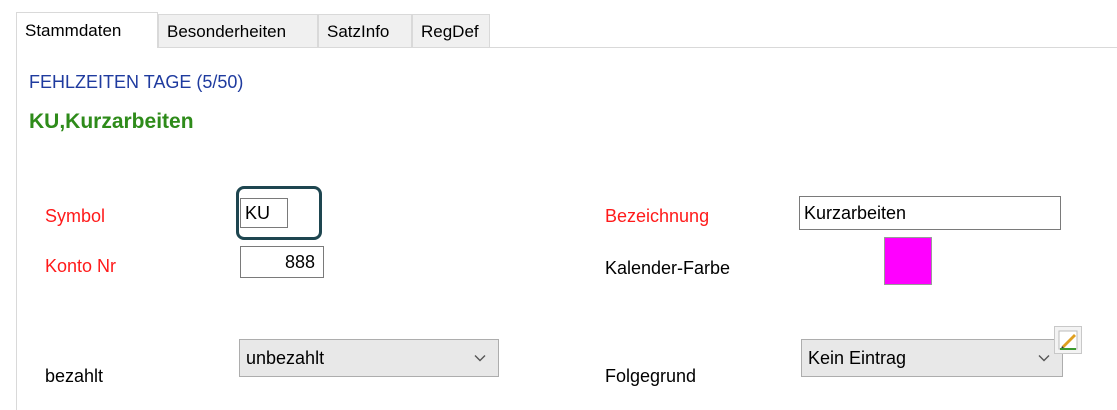  I want to click on bezeichnung-input: Kurzarbeiten, so click(930, 213).